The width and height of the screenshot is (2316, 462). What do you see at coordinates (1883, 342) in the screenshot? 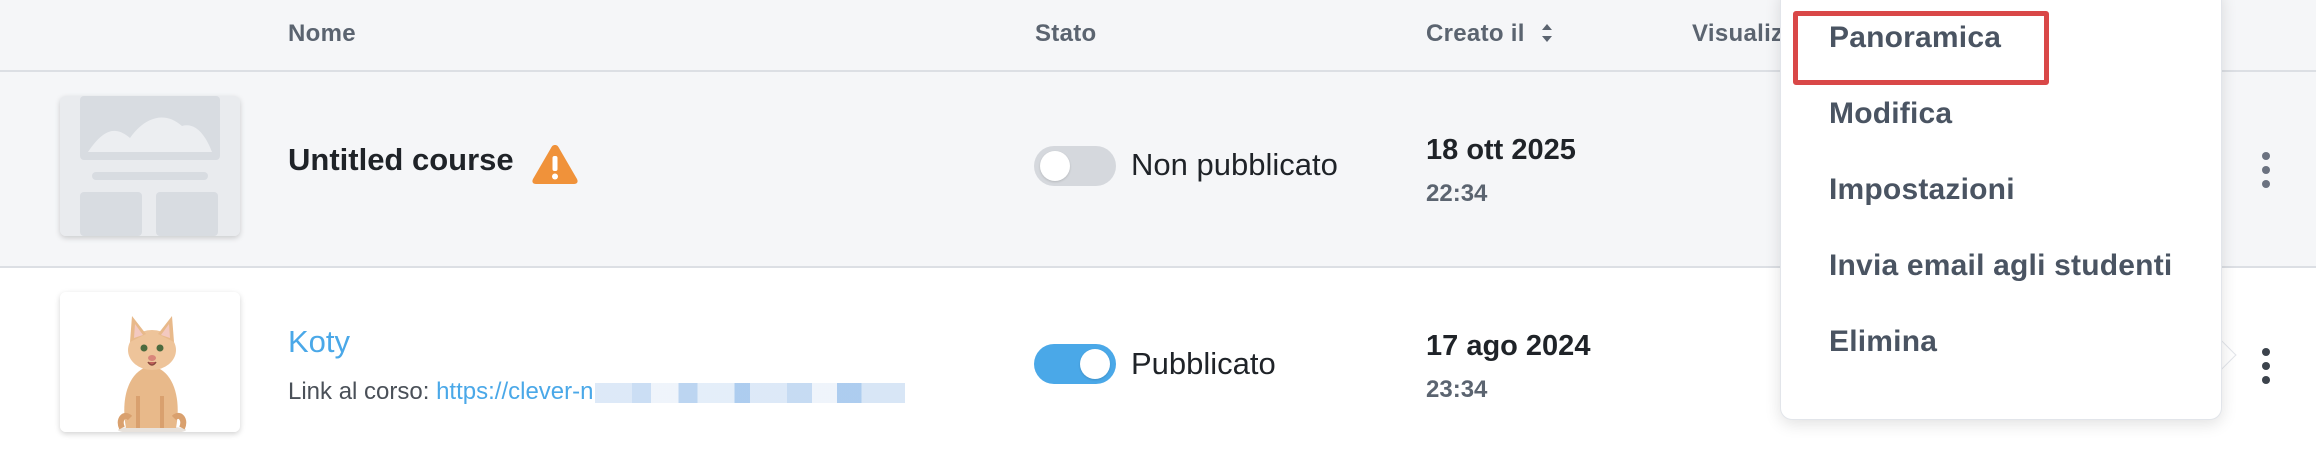
I see `menu-item-delete: Elimina` at bounding box center [1883, 342].